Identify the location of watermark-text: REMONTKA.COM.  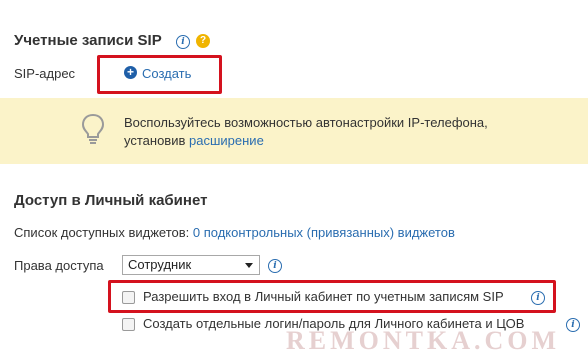
(423, 340).